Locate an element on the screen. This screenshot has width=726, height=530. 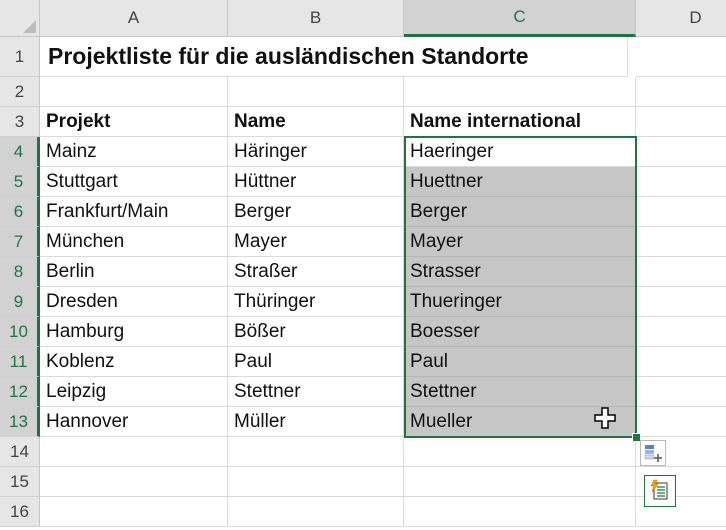
data-cell-b: Müller is located at coordinates (316, 422).